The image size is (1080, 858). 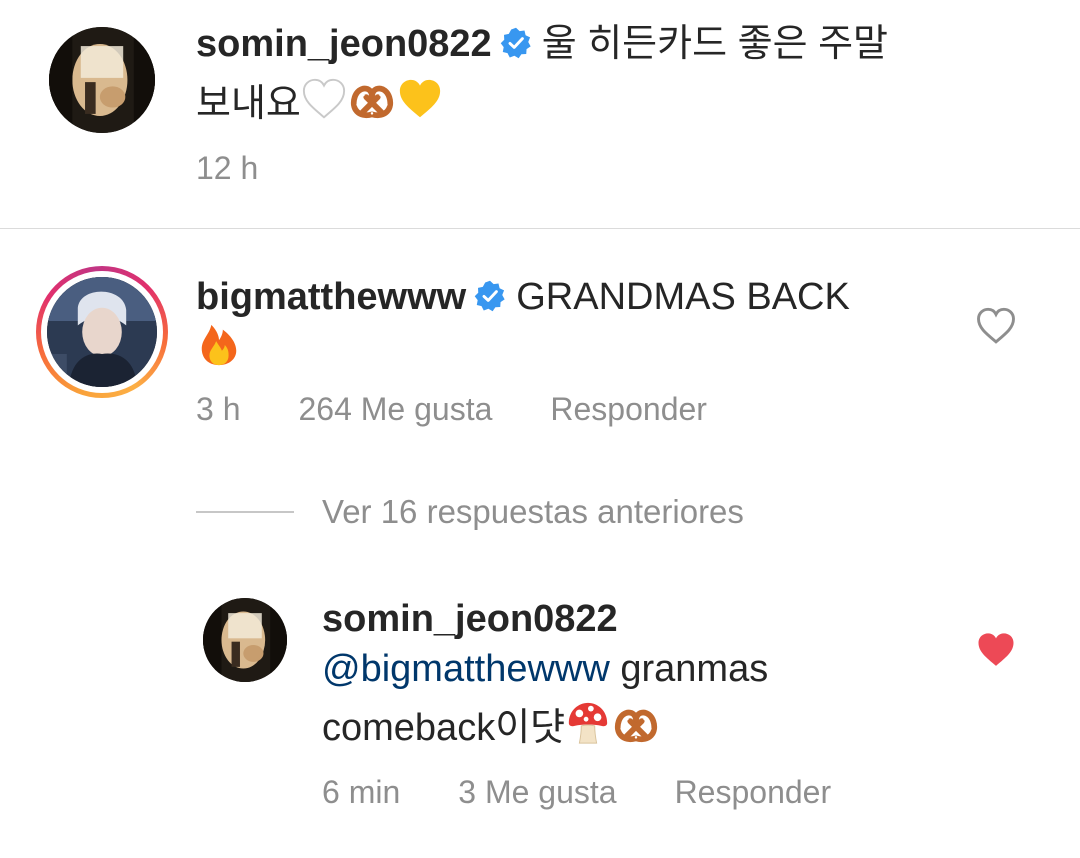 I want to click on comment-meta: 12 h, so click(x=256, y=168).